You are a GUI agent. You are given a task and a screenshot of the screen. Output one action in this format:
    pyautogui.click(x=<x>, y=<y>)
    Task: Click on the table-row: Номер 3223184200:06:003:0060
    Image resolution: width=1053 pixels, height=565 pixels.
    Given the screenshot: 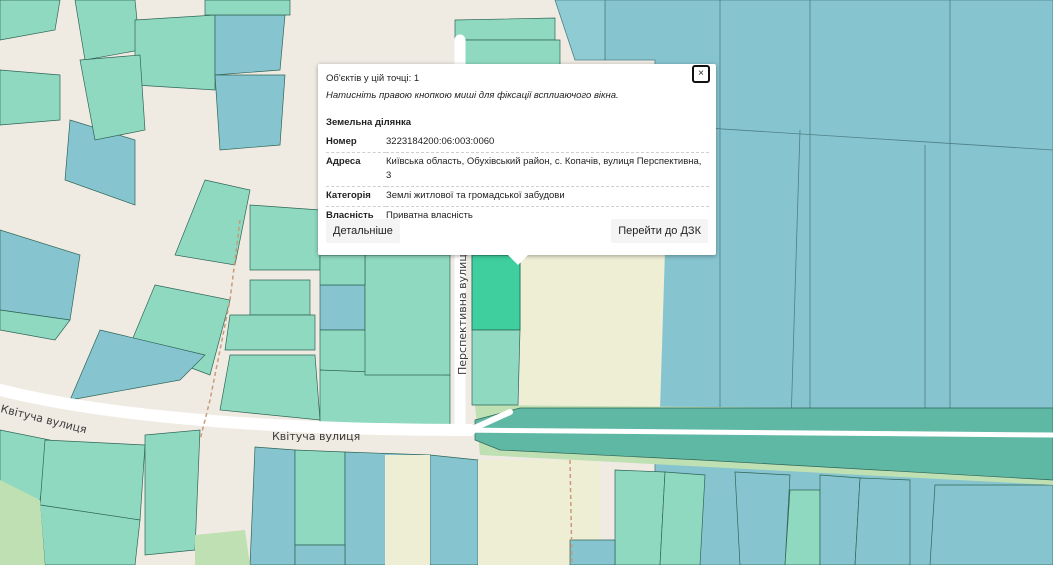 What is the action you would take?
    pyautogui.click(x=517, y=143)
    